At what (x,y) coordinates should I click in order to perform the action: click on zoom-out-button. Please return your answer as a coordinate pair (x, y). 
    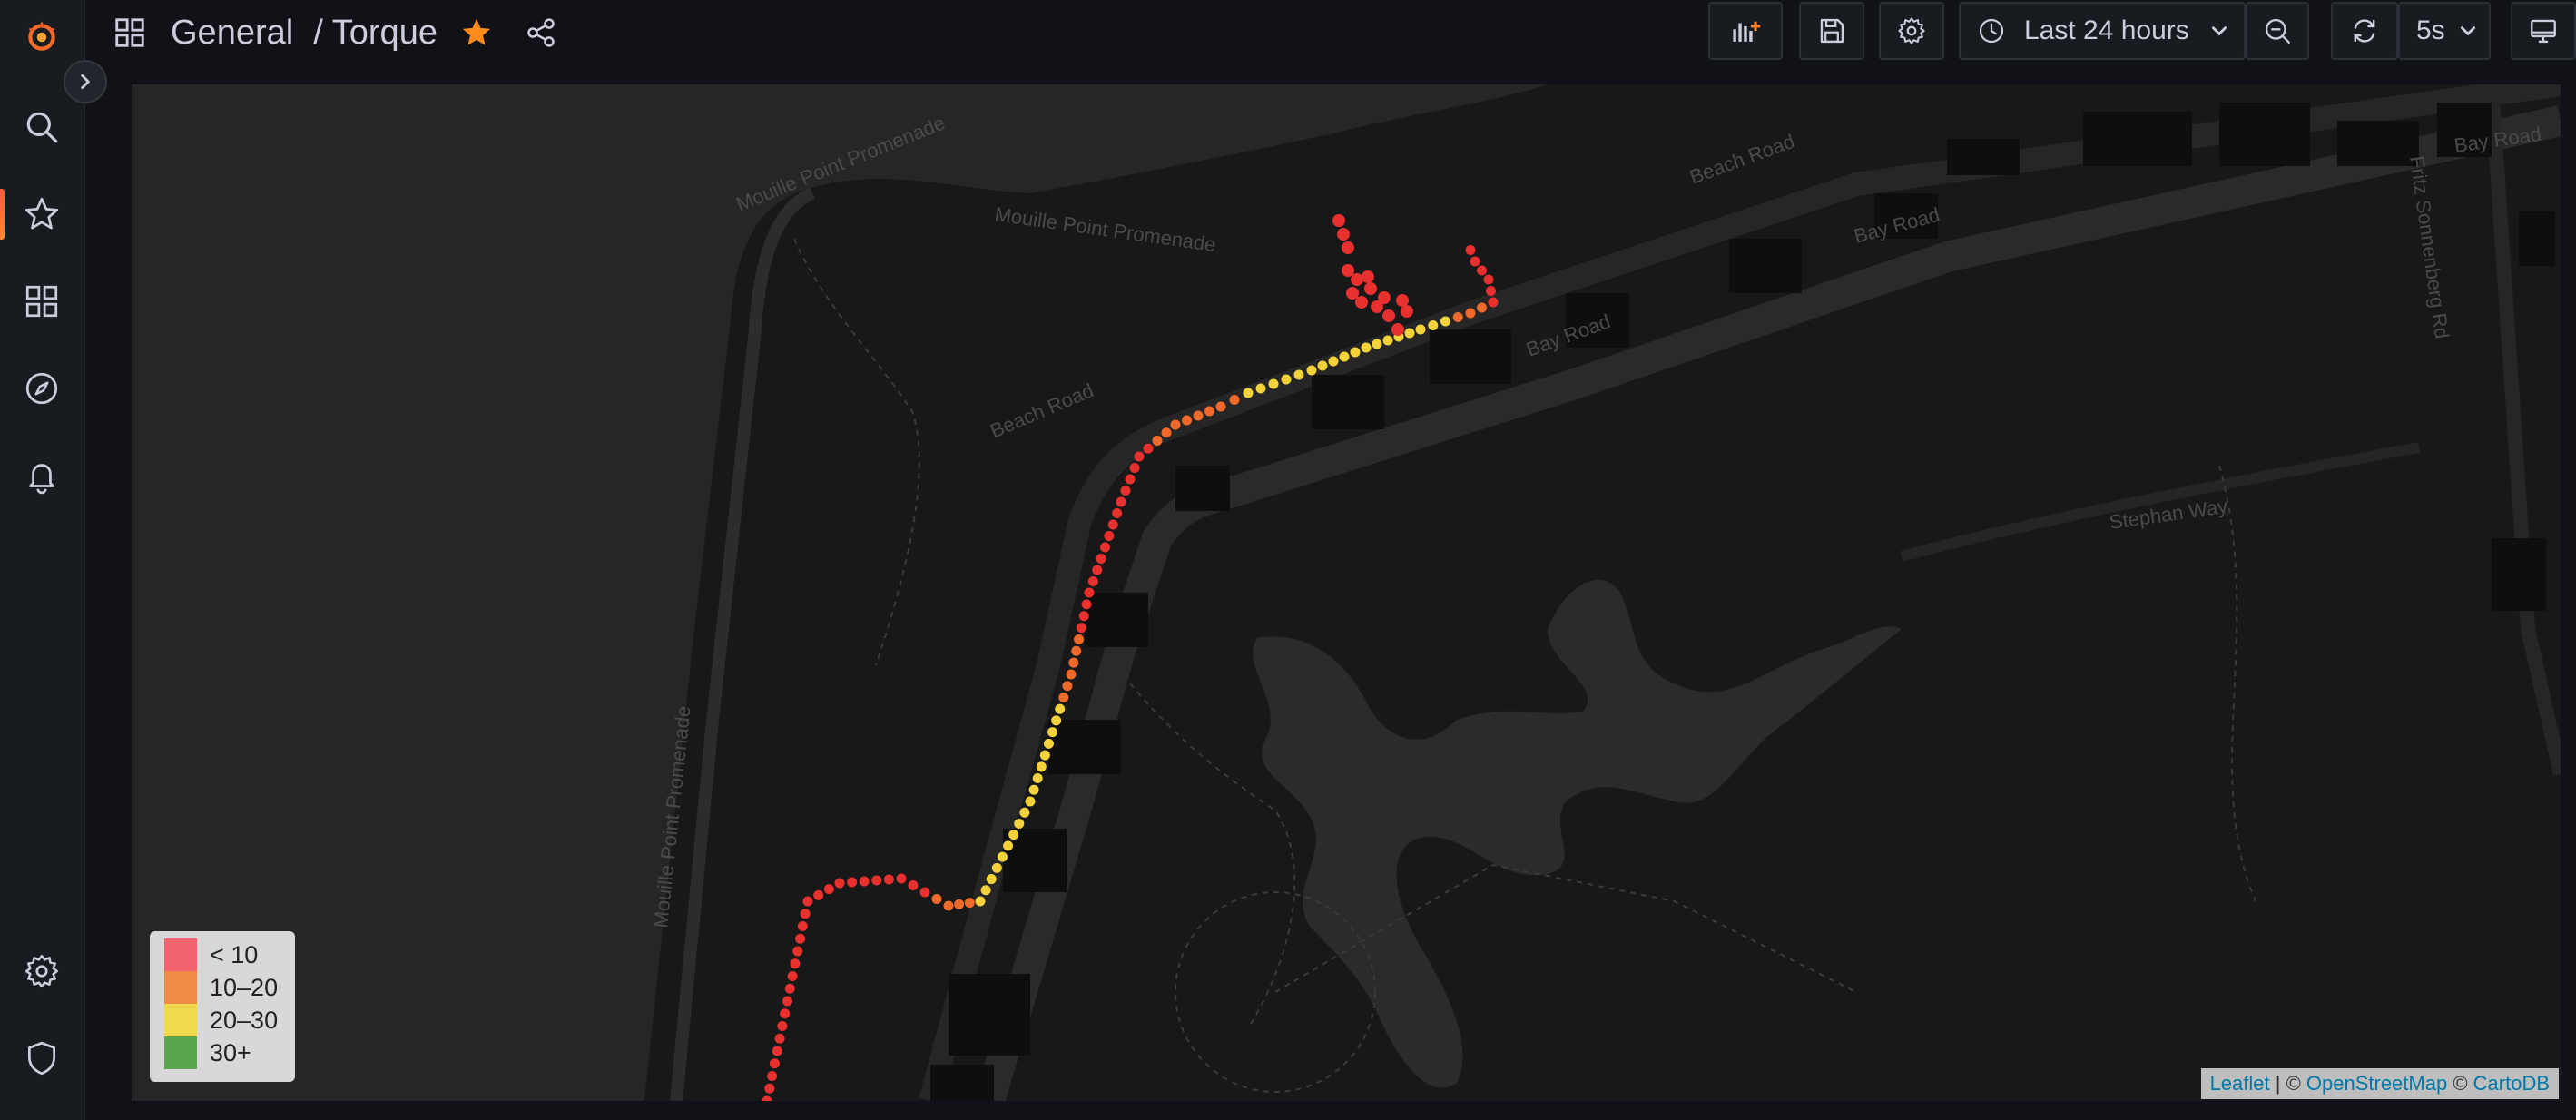
    Looking at the image, I should click on (2277, 31).